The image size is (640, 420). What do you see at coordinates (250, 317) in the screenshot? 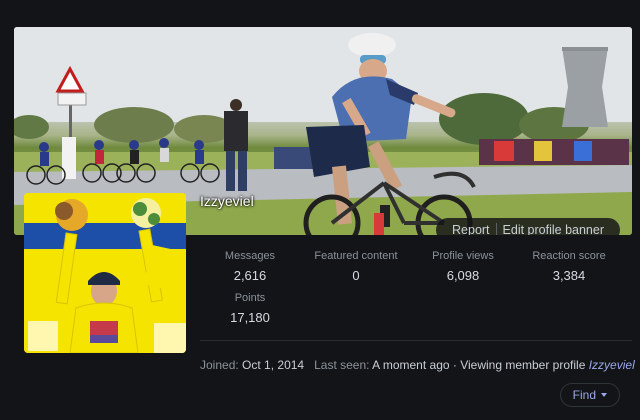
I see `stat-value: 17,180` at bounding box center [250, 317].